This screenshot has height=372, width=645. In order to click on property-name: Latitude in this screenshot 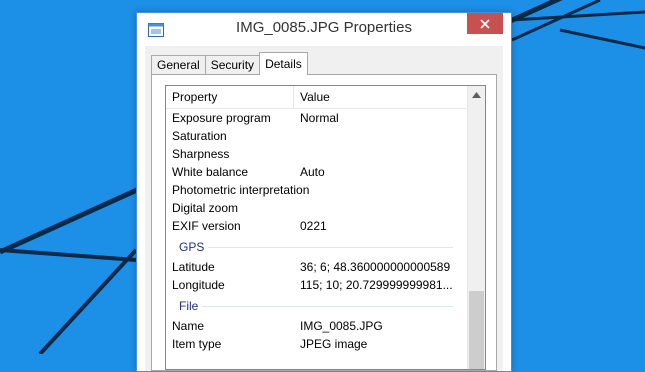, I will do `click(193, 267)`.